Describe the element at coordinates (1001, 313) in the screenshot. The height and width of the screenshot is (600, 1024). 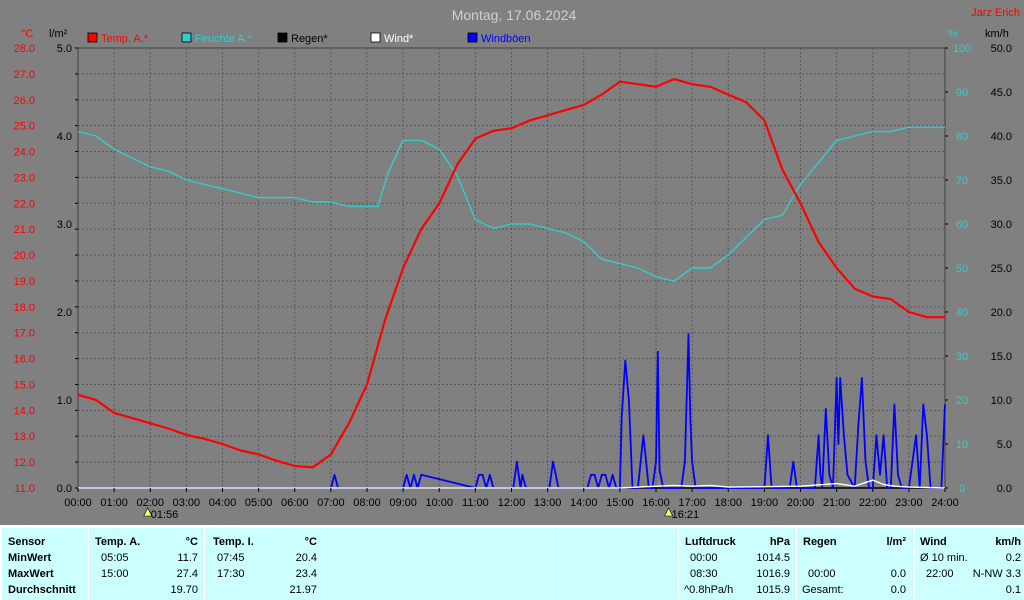
I see `y-tick-label-wind: 20.0` at that location.